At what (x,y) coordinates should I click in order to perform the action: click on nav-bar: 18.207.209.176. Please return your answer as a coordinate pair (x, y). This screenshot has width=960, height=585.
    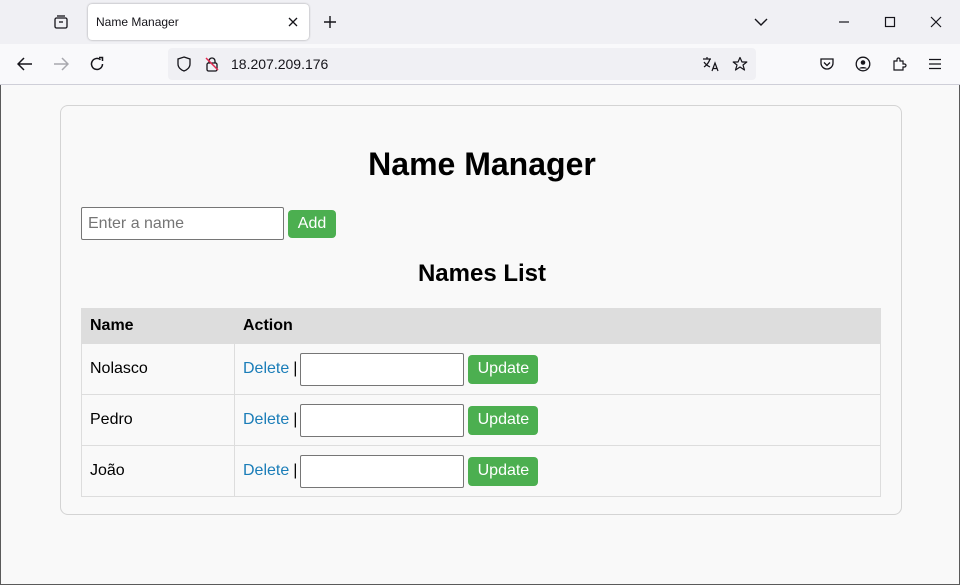
    Looking at the image, I should click on (480, 64).